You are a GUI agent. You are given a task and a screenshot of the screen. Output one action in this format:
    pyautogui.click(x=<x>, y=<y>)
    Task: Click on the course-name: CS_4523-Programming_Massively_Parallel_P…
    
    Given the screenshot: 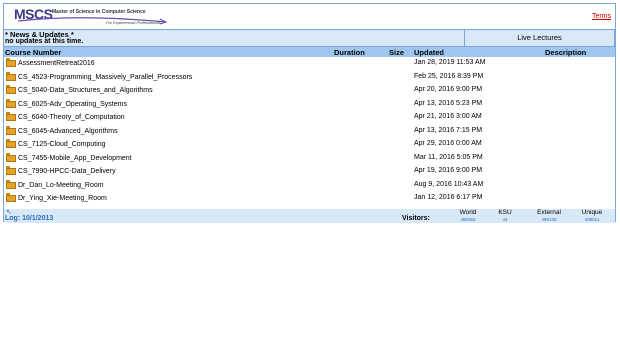 What is the action you would take?
    pyautogui.click(x=105, y=77)
    